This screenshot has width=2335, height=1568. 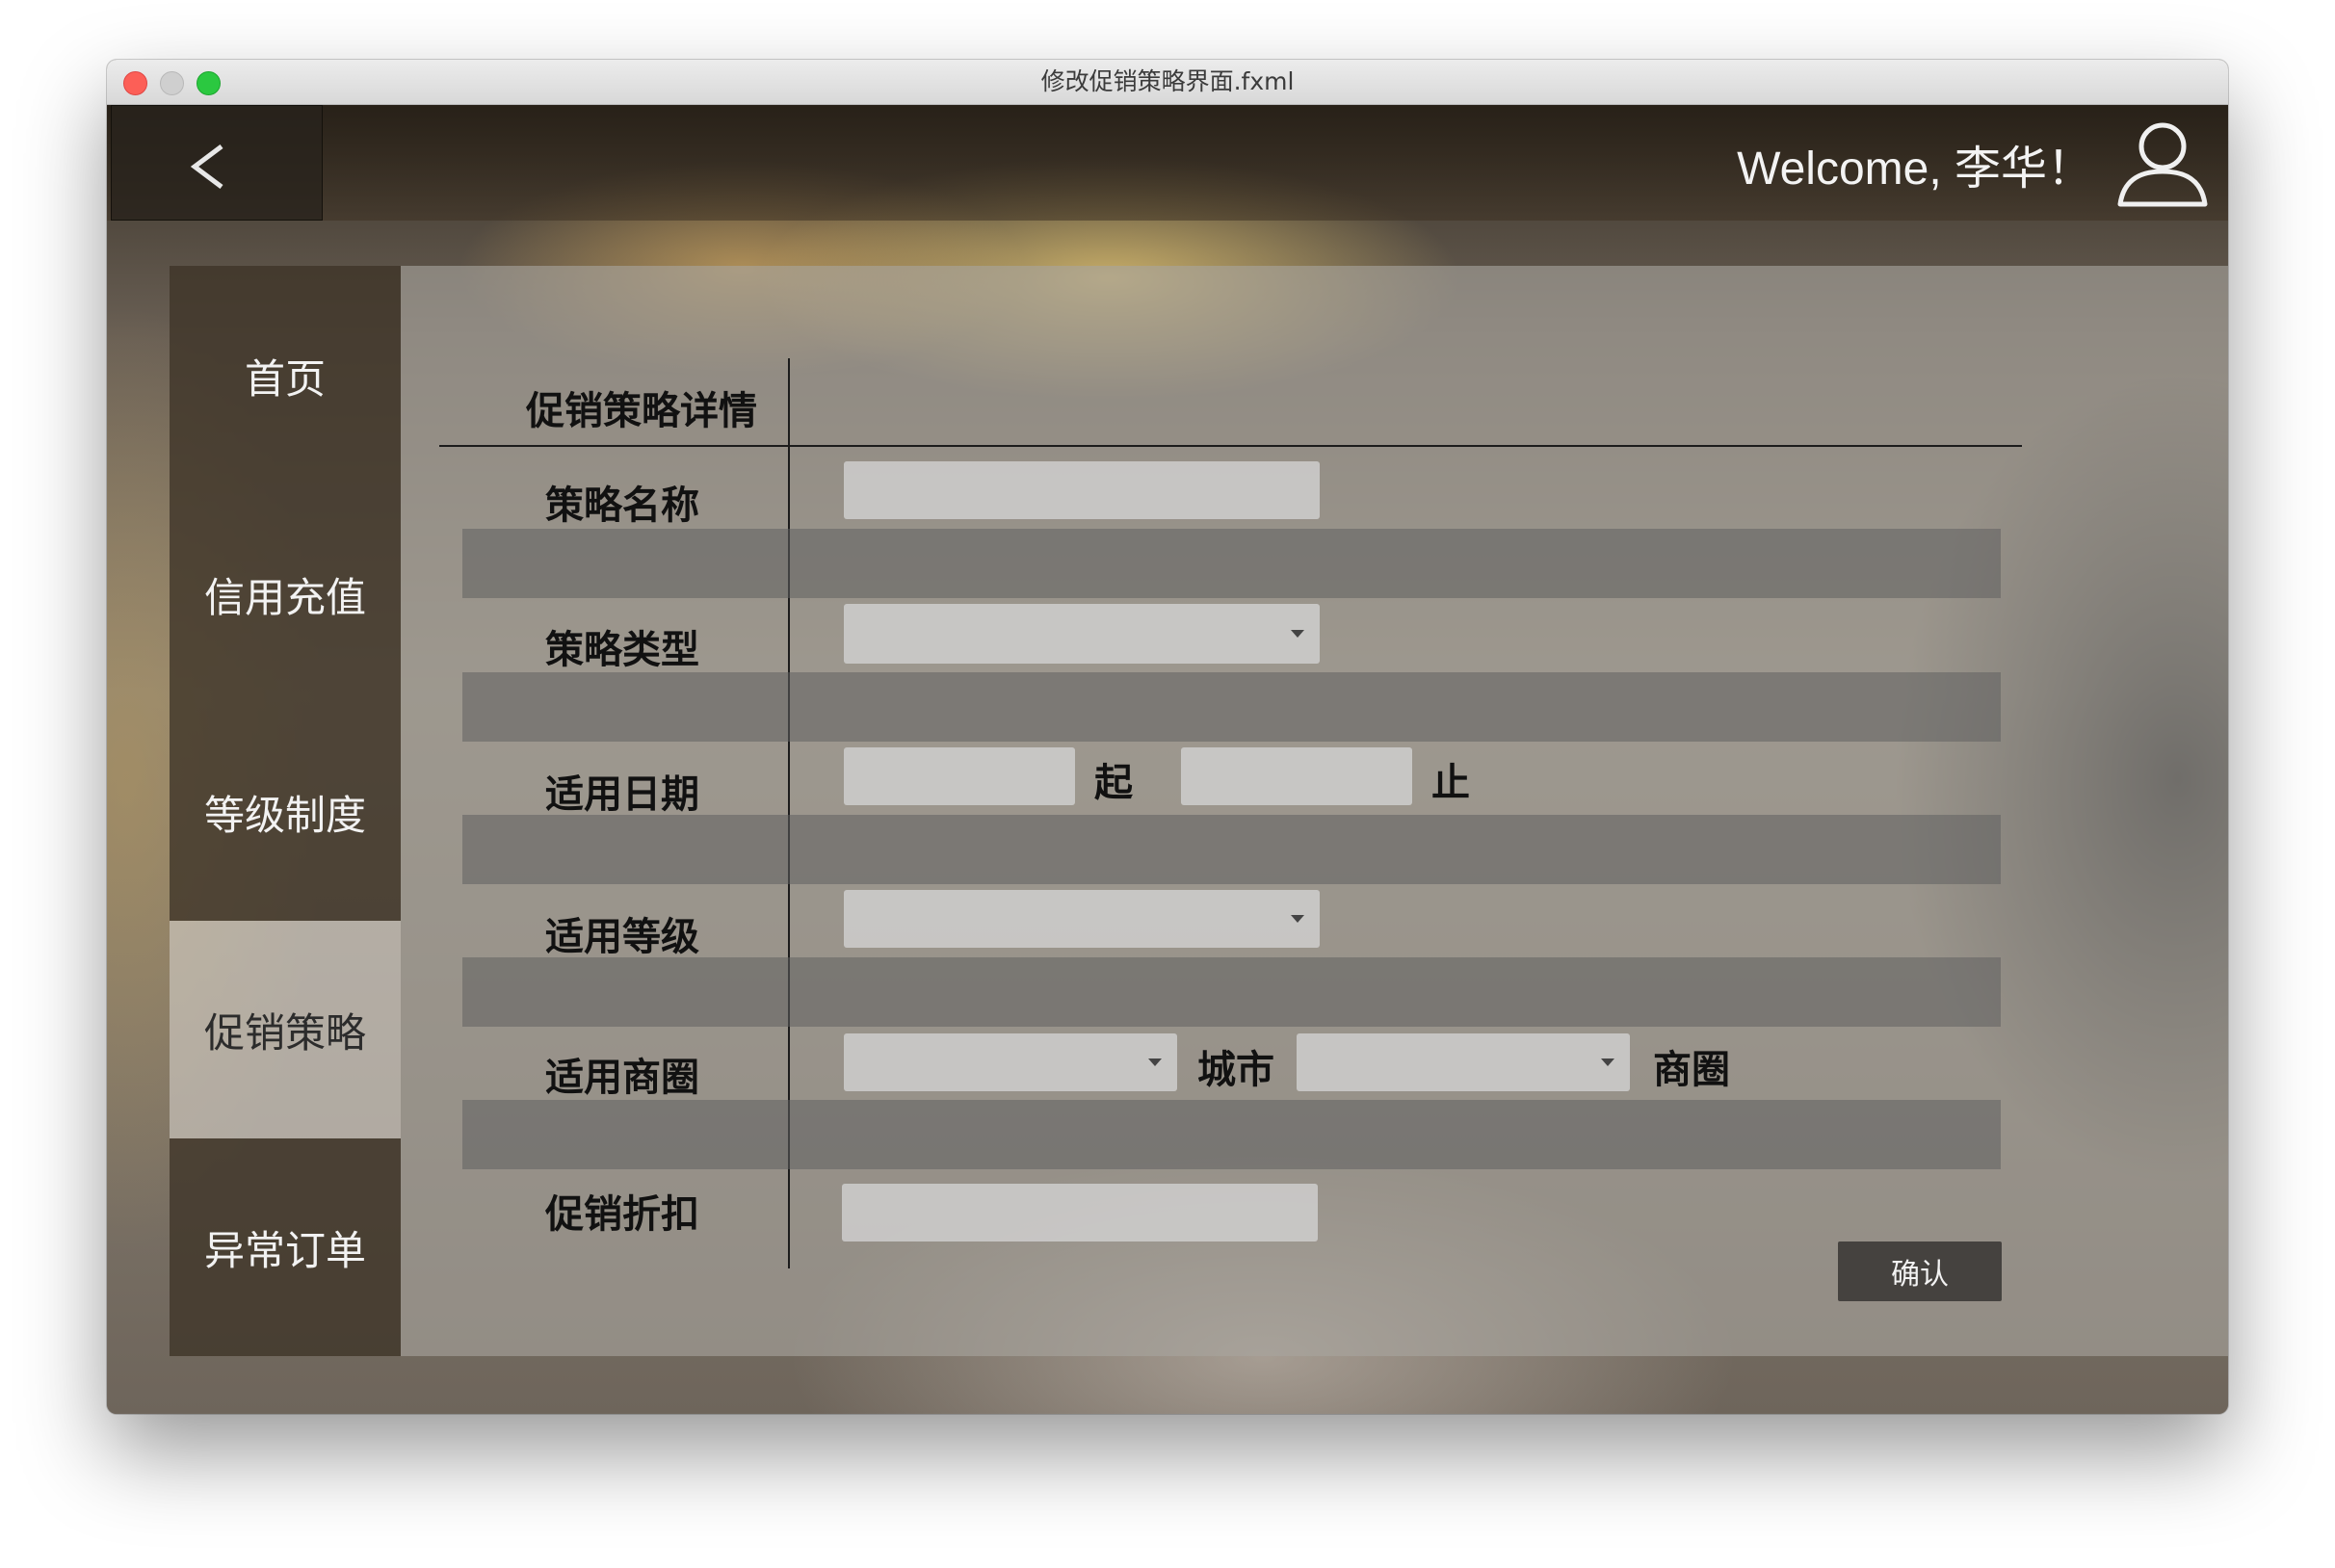 I want to click on promotion-discount-input, so click(x=1080, y=1212).